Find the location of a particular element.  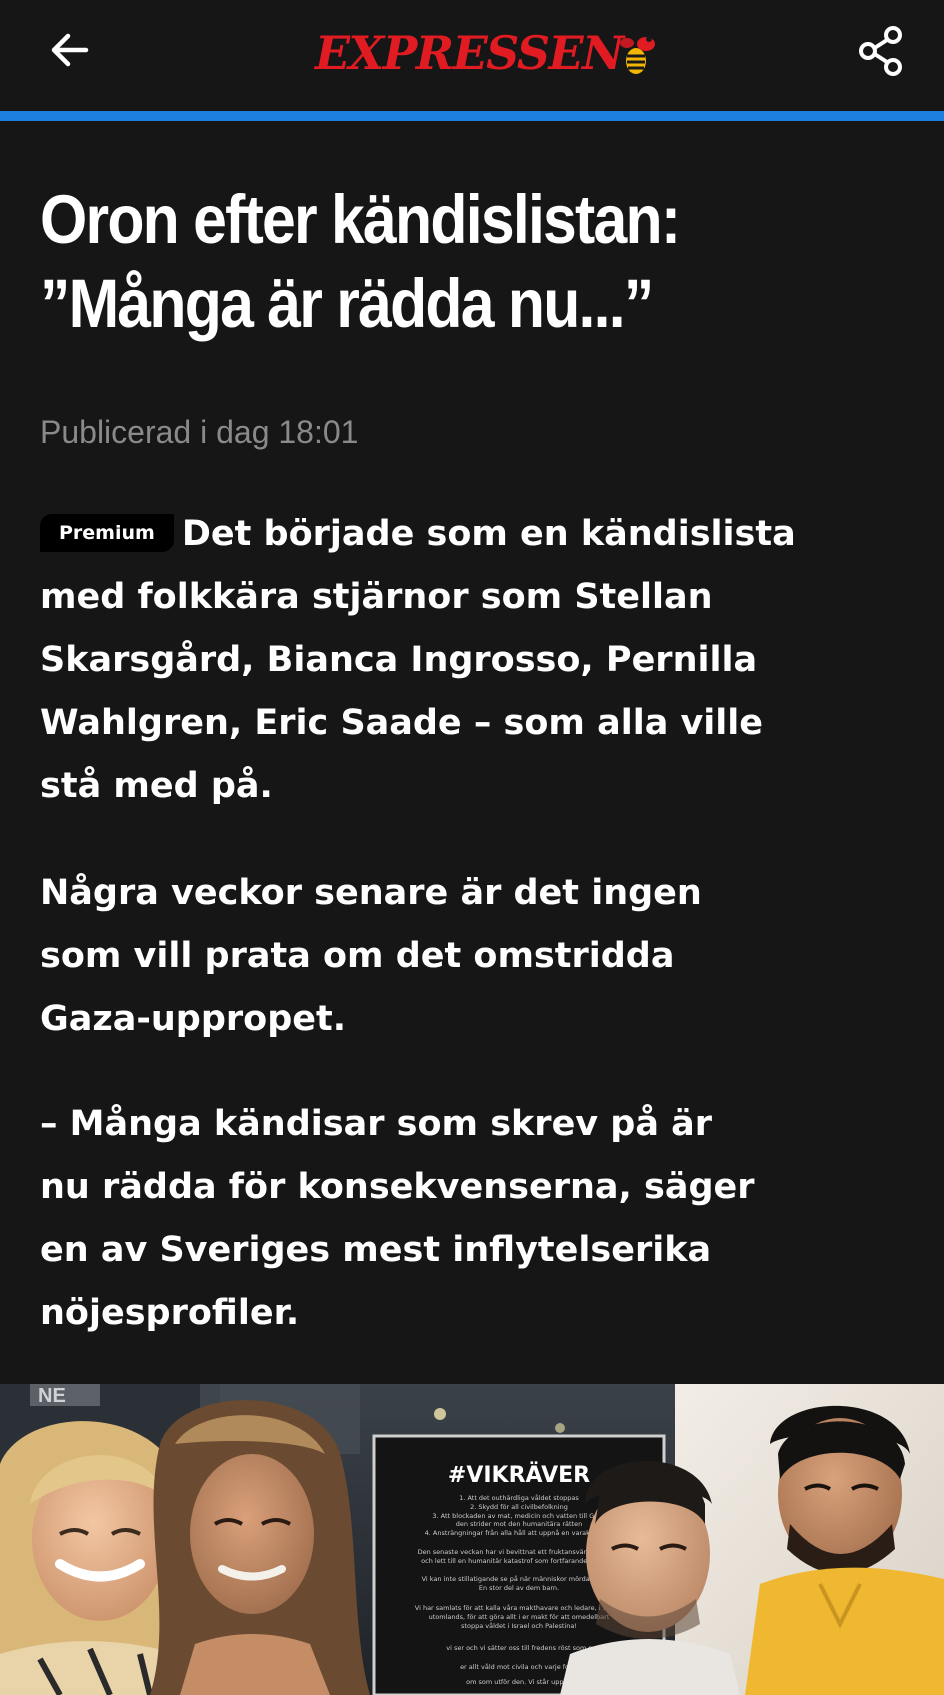

share-button is located at coordinates (881, 51).